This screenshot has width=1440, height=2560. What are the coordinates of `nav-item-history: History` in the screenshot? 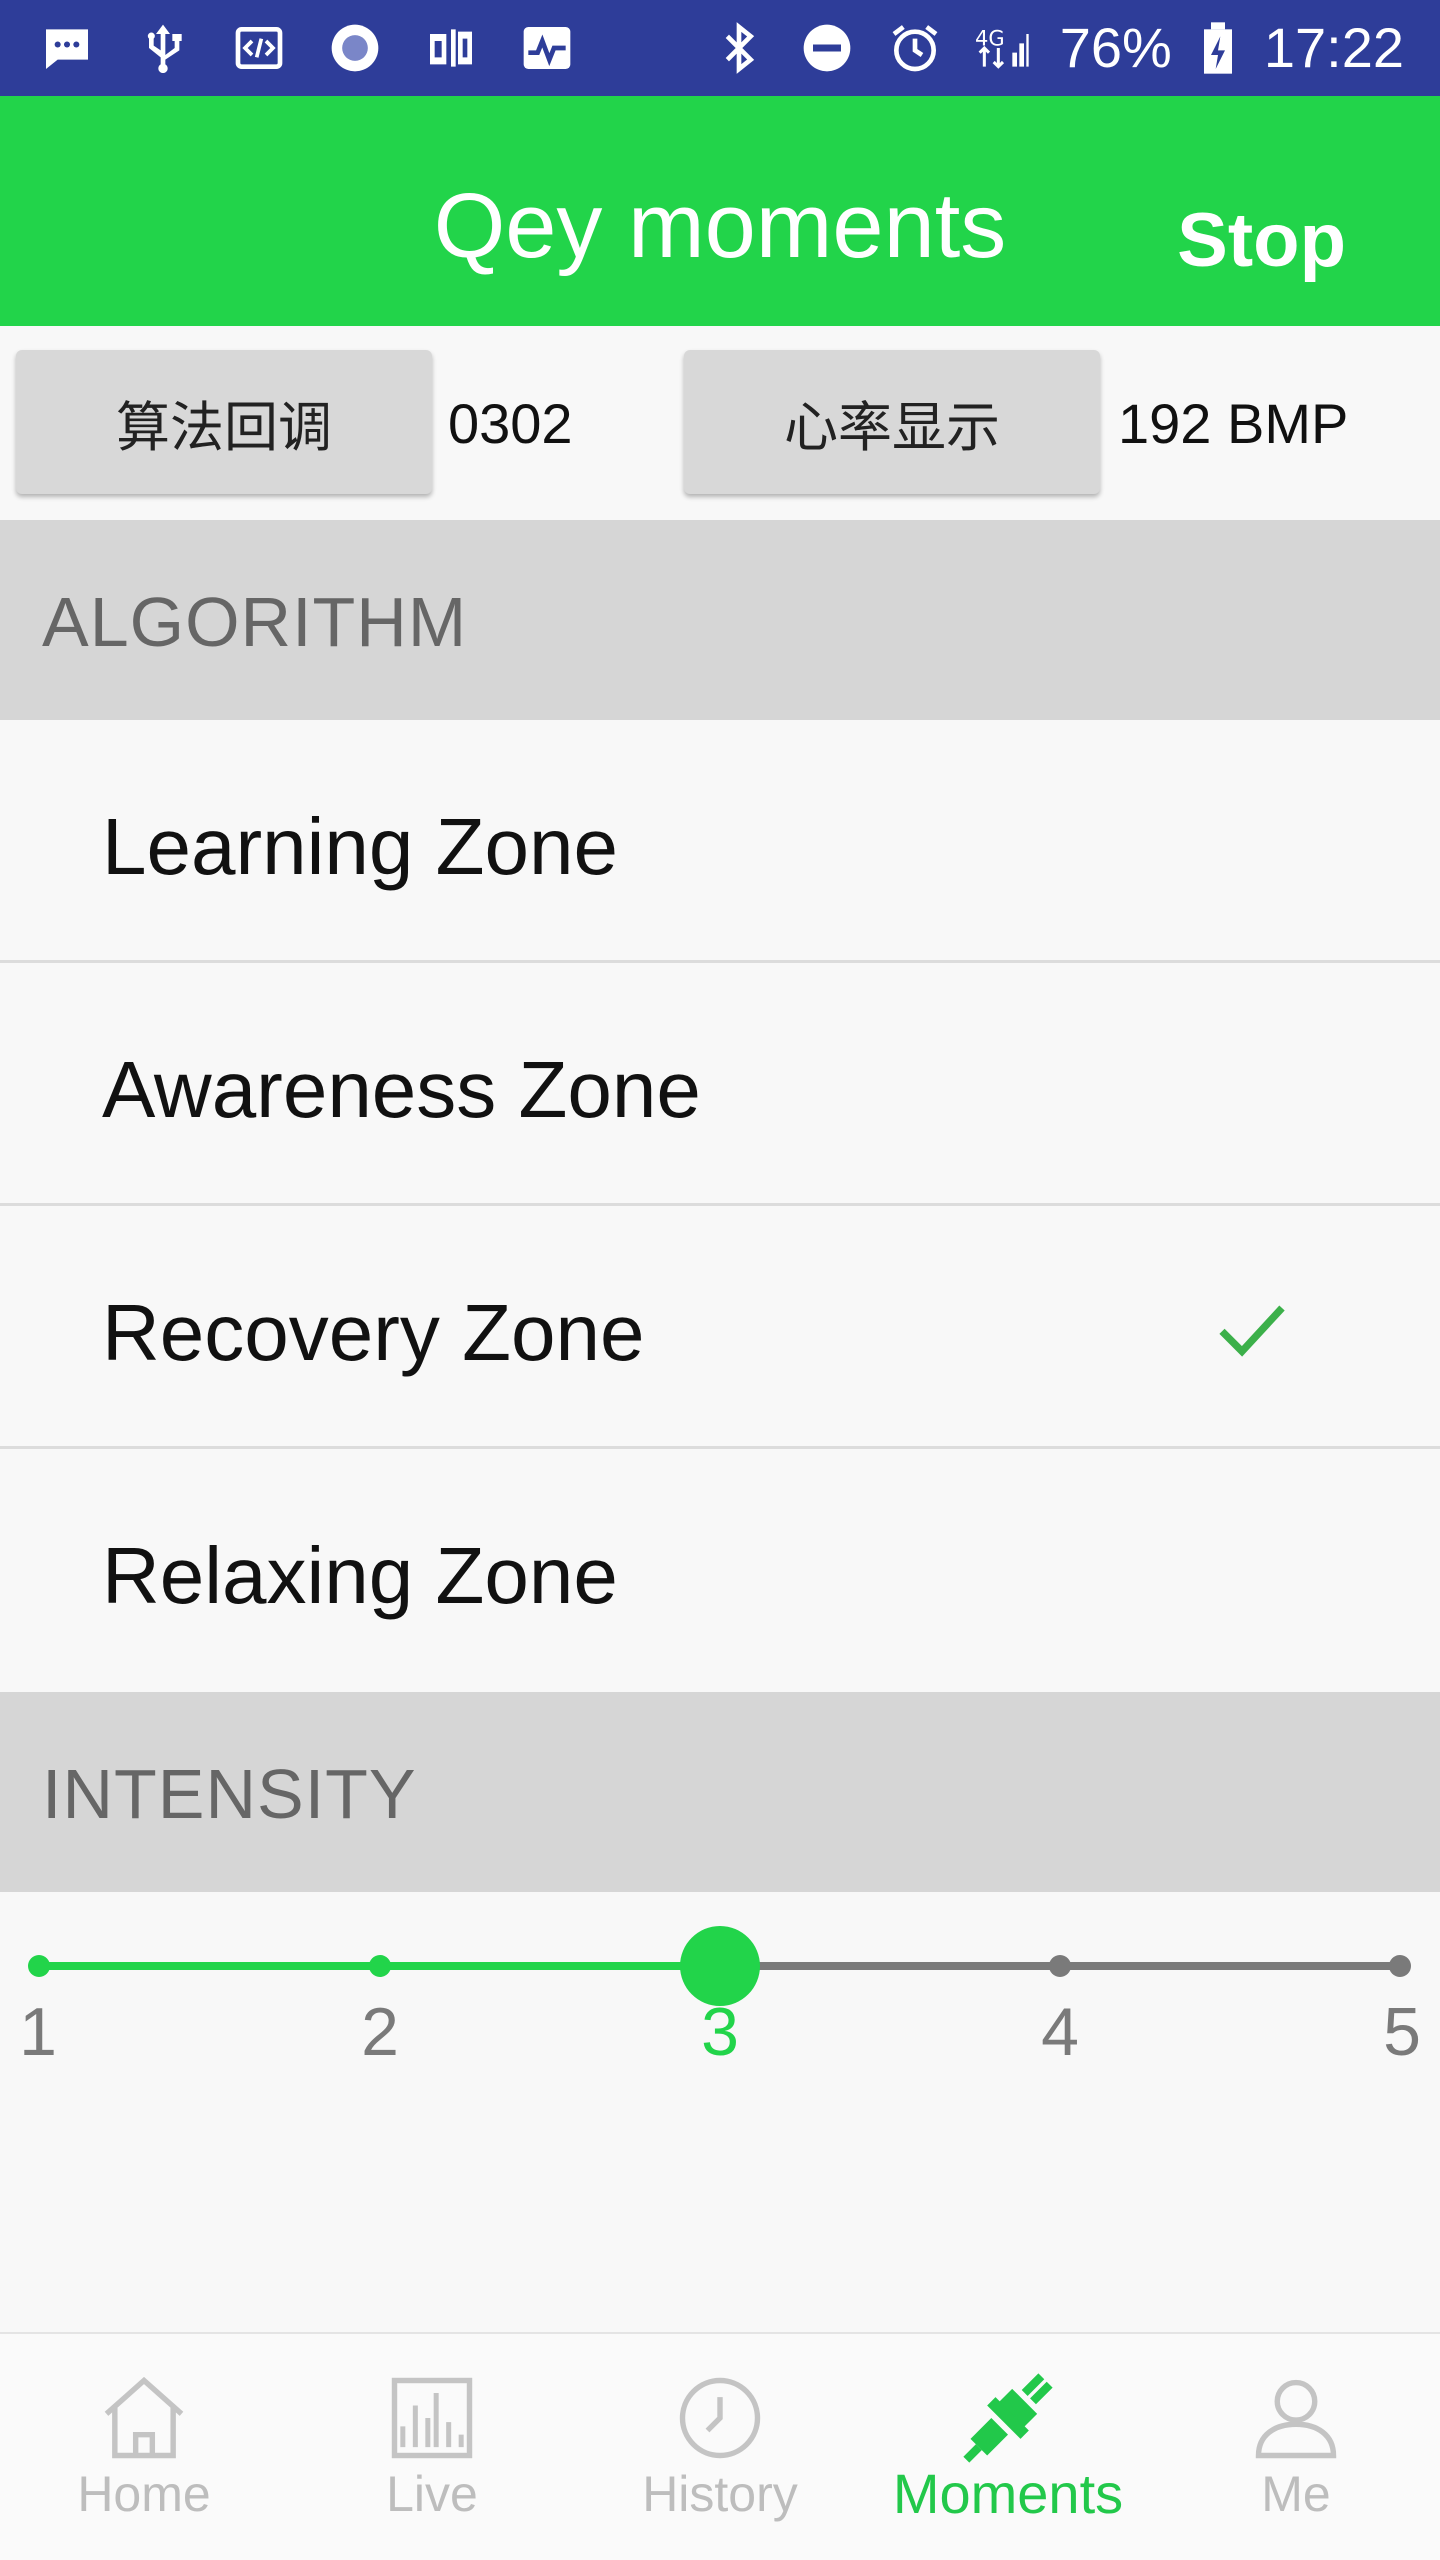 It's located at (720, 2447).